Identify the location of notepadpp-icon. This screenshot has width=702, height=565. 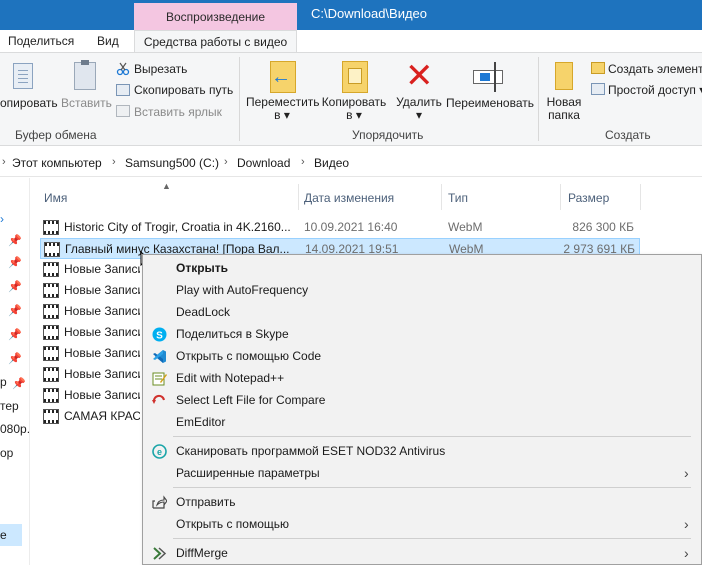
(159, 378).